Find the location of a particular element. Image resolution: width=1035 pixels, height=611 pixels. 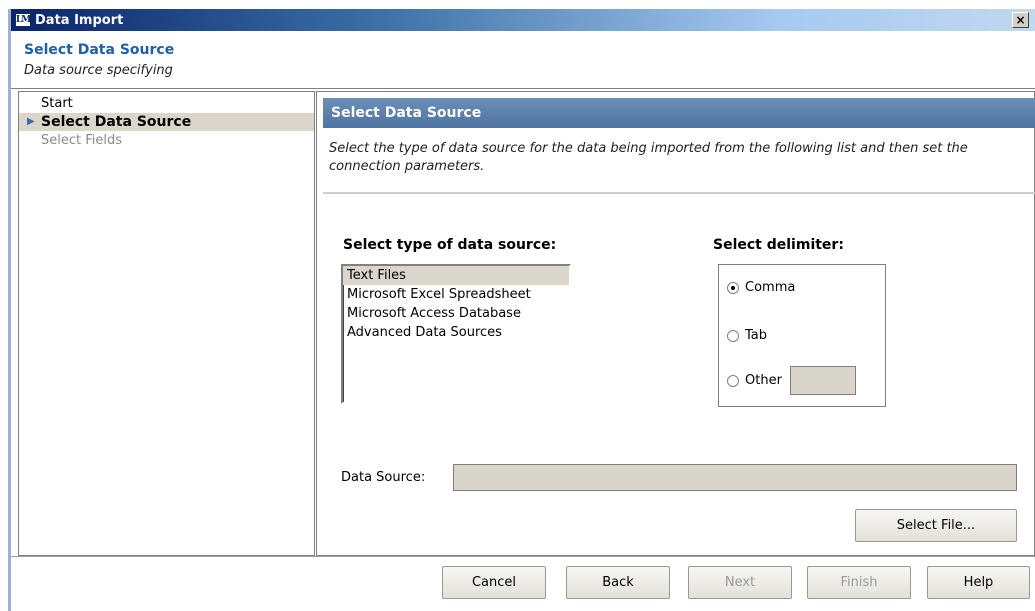

nav-step-start: Start is located at coordinates (166, 104).